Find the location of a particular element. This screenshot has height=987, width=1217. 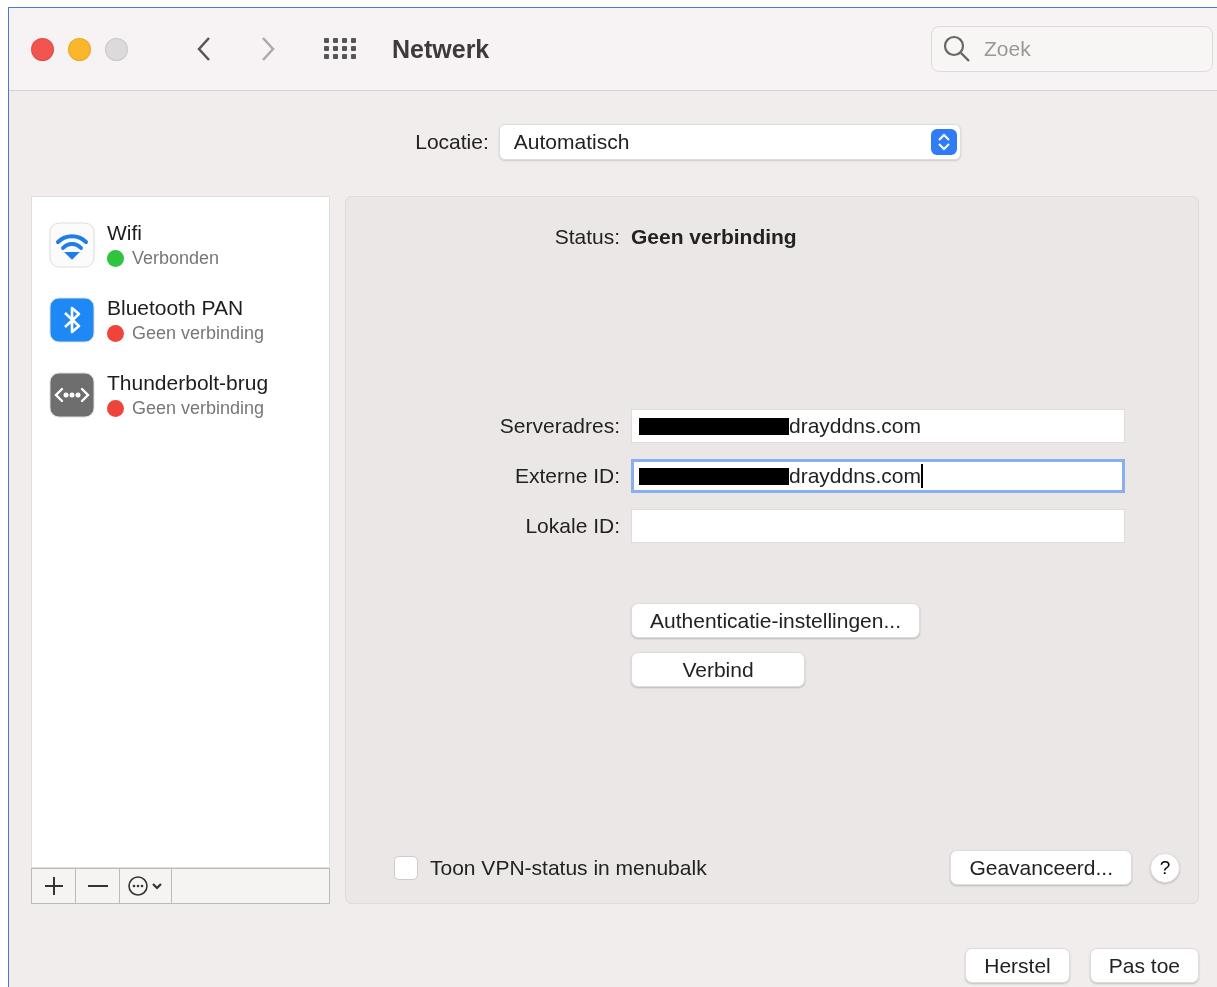

grid-icon is located at coordinates (341, 49).